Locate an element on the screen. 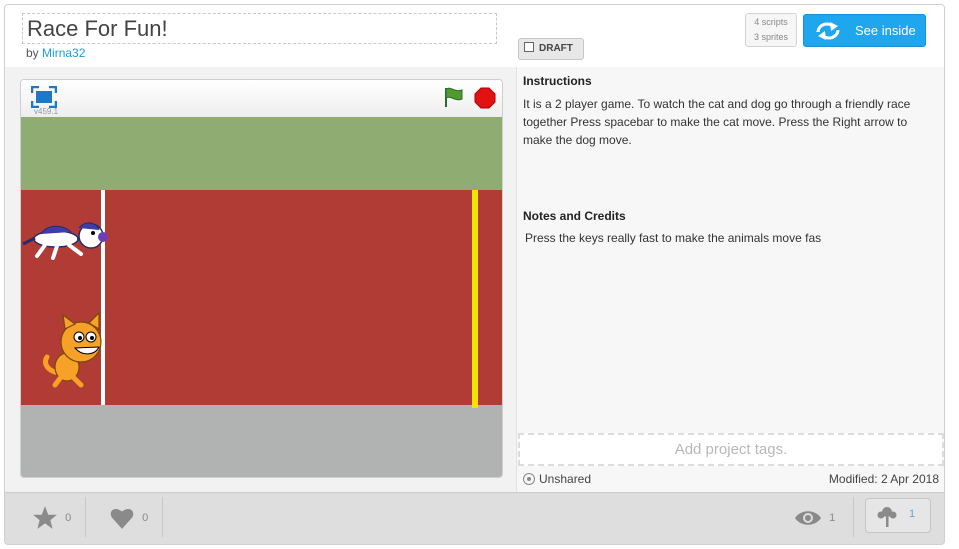 The image size is (959, 549). add-tags-input: Add project tags. is located at coordinates (731, 449).